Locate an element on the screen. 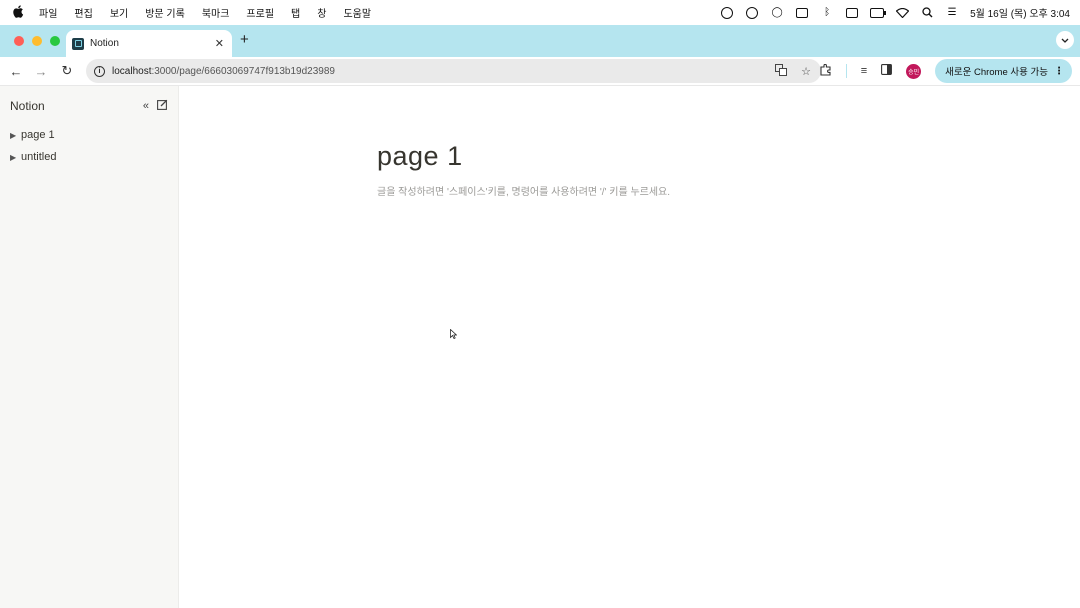 The width and height of the screenshot is (1080, 608). back-arrow-icon: ← is located at coordinates (16, 71).